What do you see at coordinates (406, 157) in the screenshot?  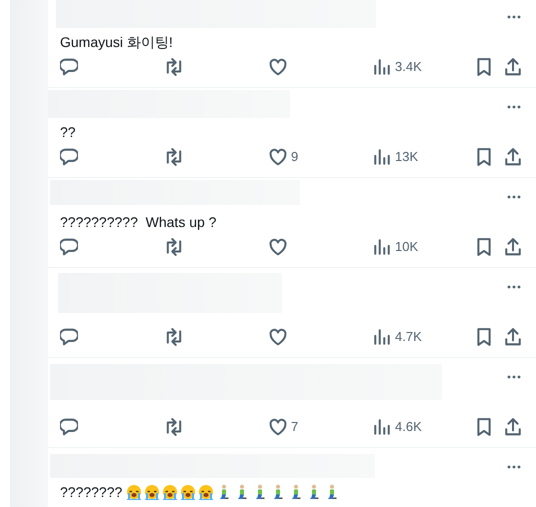 I see `view-count: 13K` at bounding box center [406, 157].